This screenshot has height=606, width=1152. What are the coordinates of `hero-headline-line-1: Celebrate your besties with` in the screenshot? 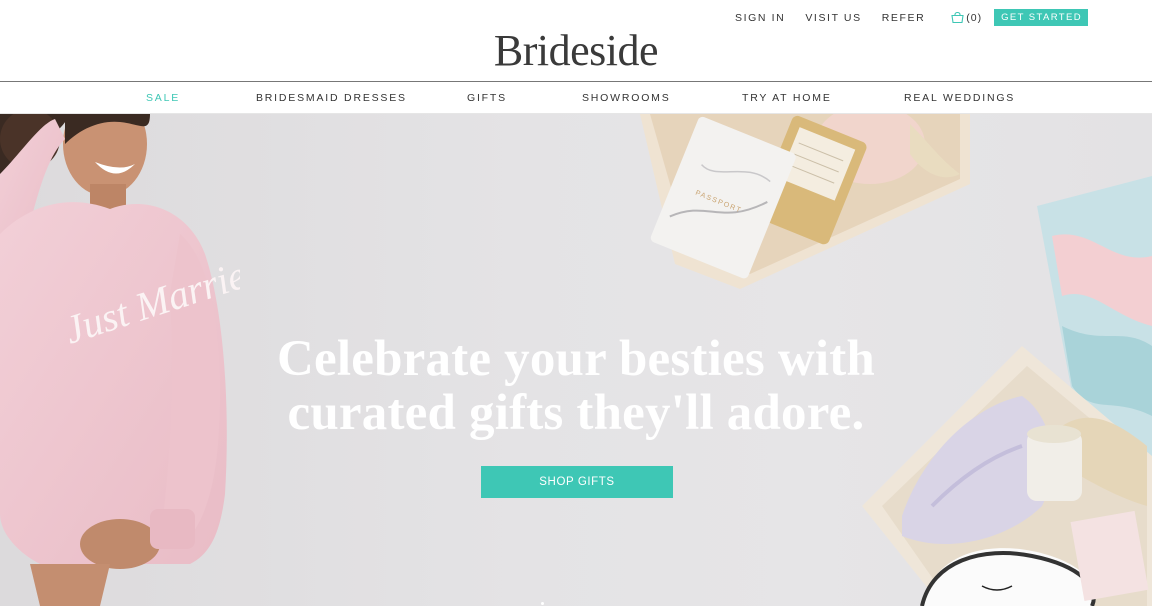 It's located at (576, 359).